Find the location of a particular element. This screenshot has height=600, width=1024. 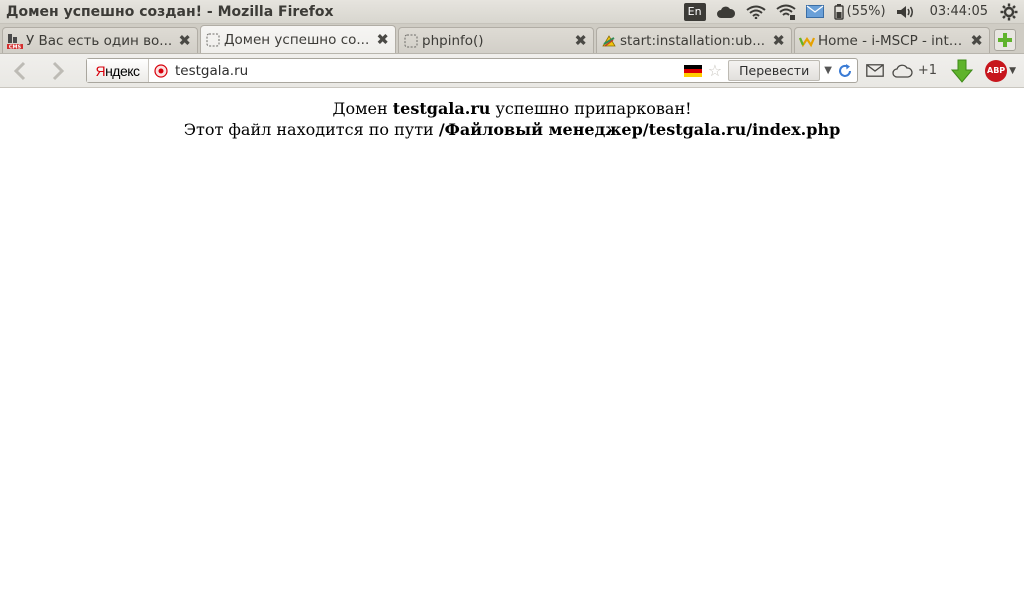

weather-cloud-icon is located at coordinates (902, 71).